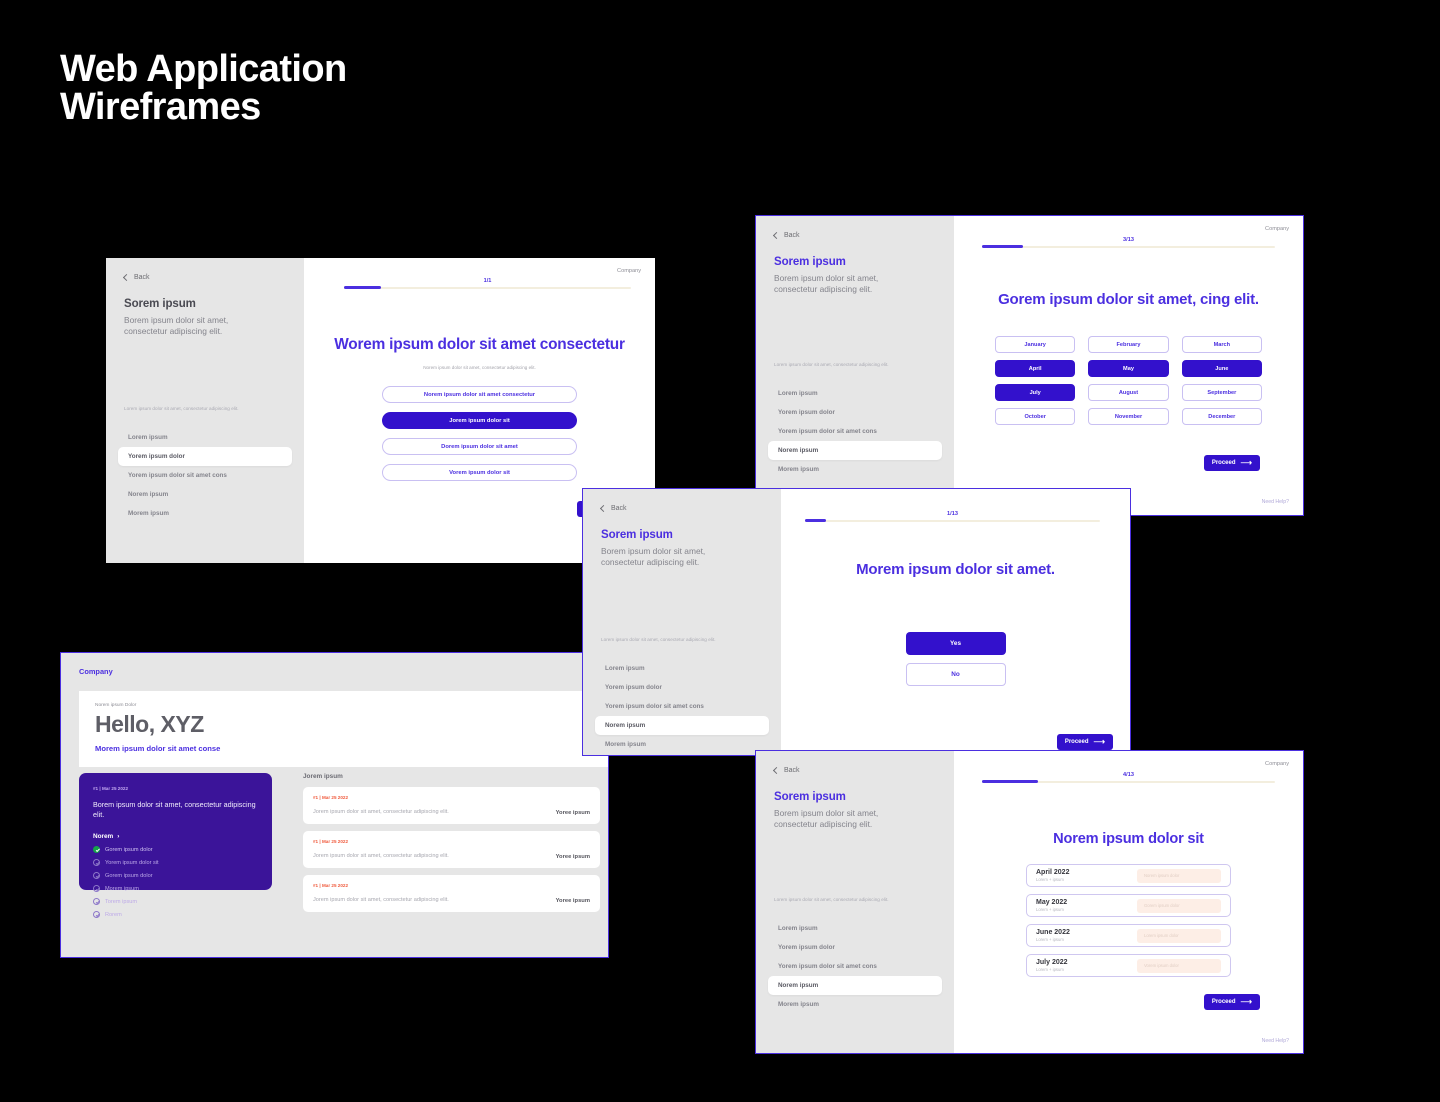  I want to click on month-row-april-input: Norem ipsum dolor, so click(1179, 875).